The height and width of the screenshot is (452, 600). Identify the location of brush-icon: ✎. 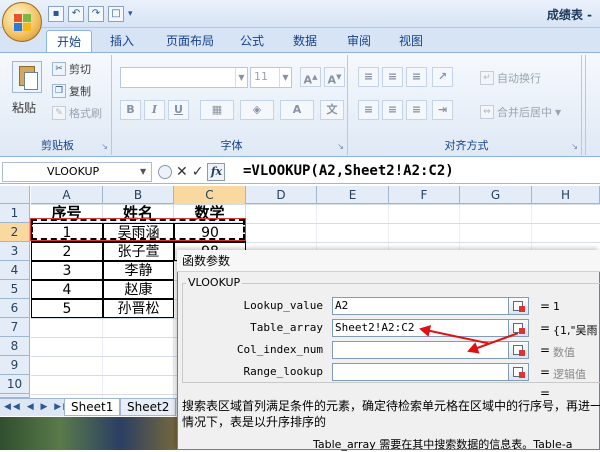
(59, 113).